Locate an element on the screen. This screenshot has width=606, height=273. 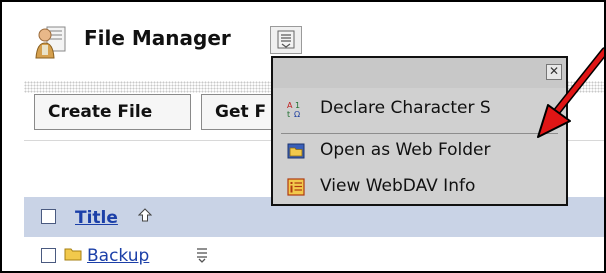
svg-text: 1 is located at coordinates (297, 105).